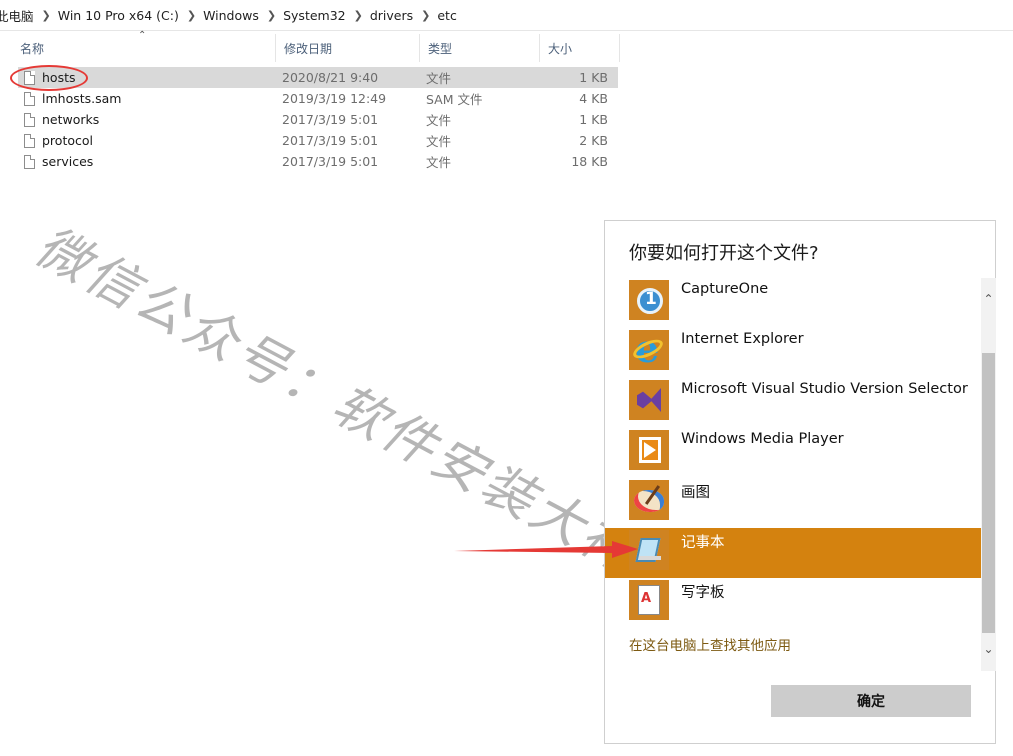 The width and height of the screenshot is (1013, 756). I want to click on file-row-hosts: hosts 2020/8/21 9:40 文件 1 KB, so click(318, 77).